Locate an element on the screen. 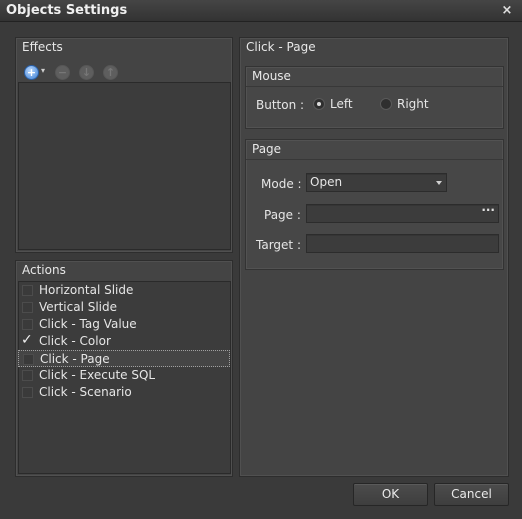 Image resolution: width=522 pixels, height=519 pixels. action-item-click-execute-sql: Click - Execute SQL is located at coordinates (124, 375).